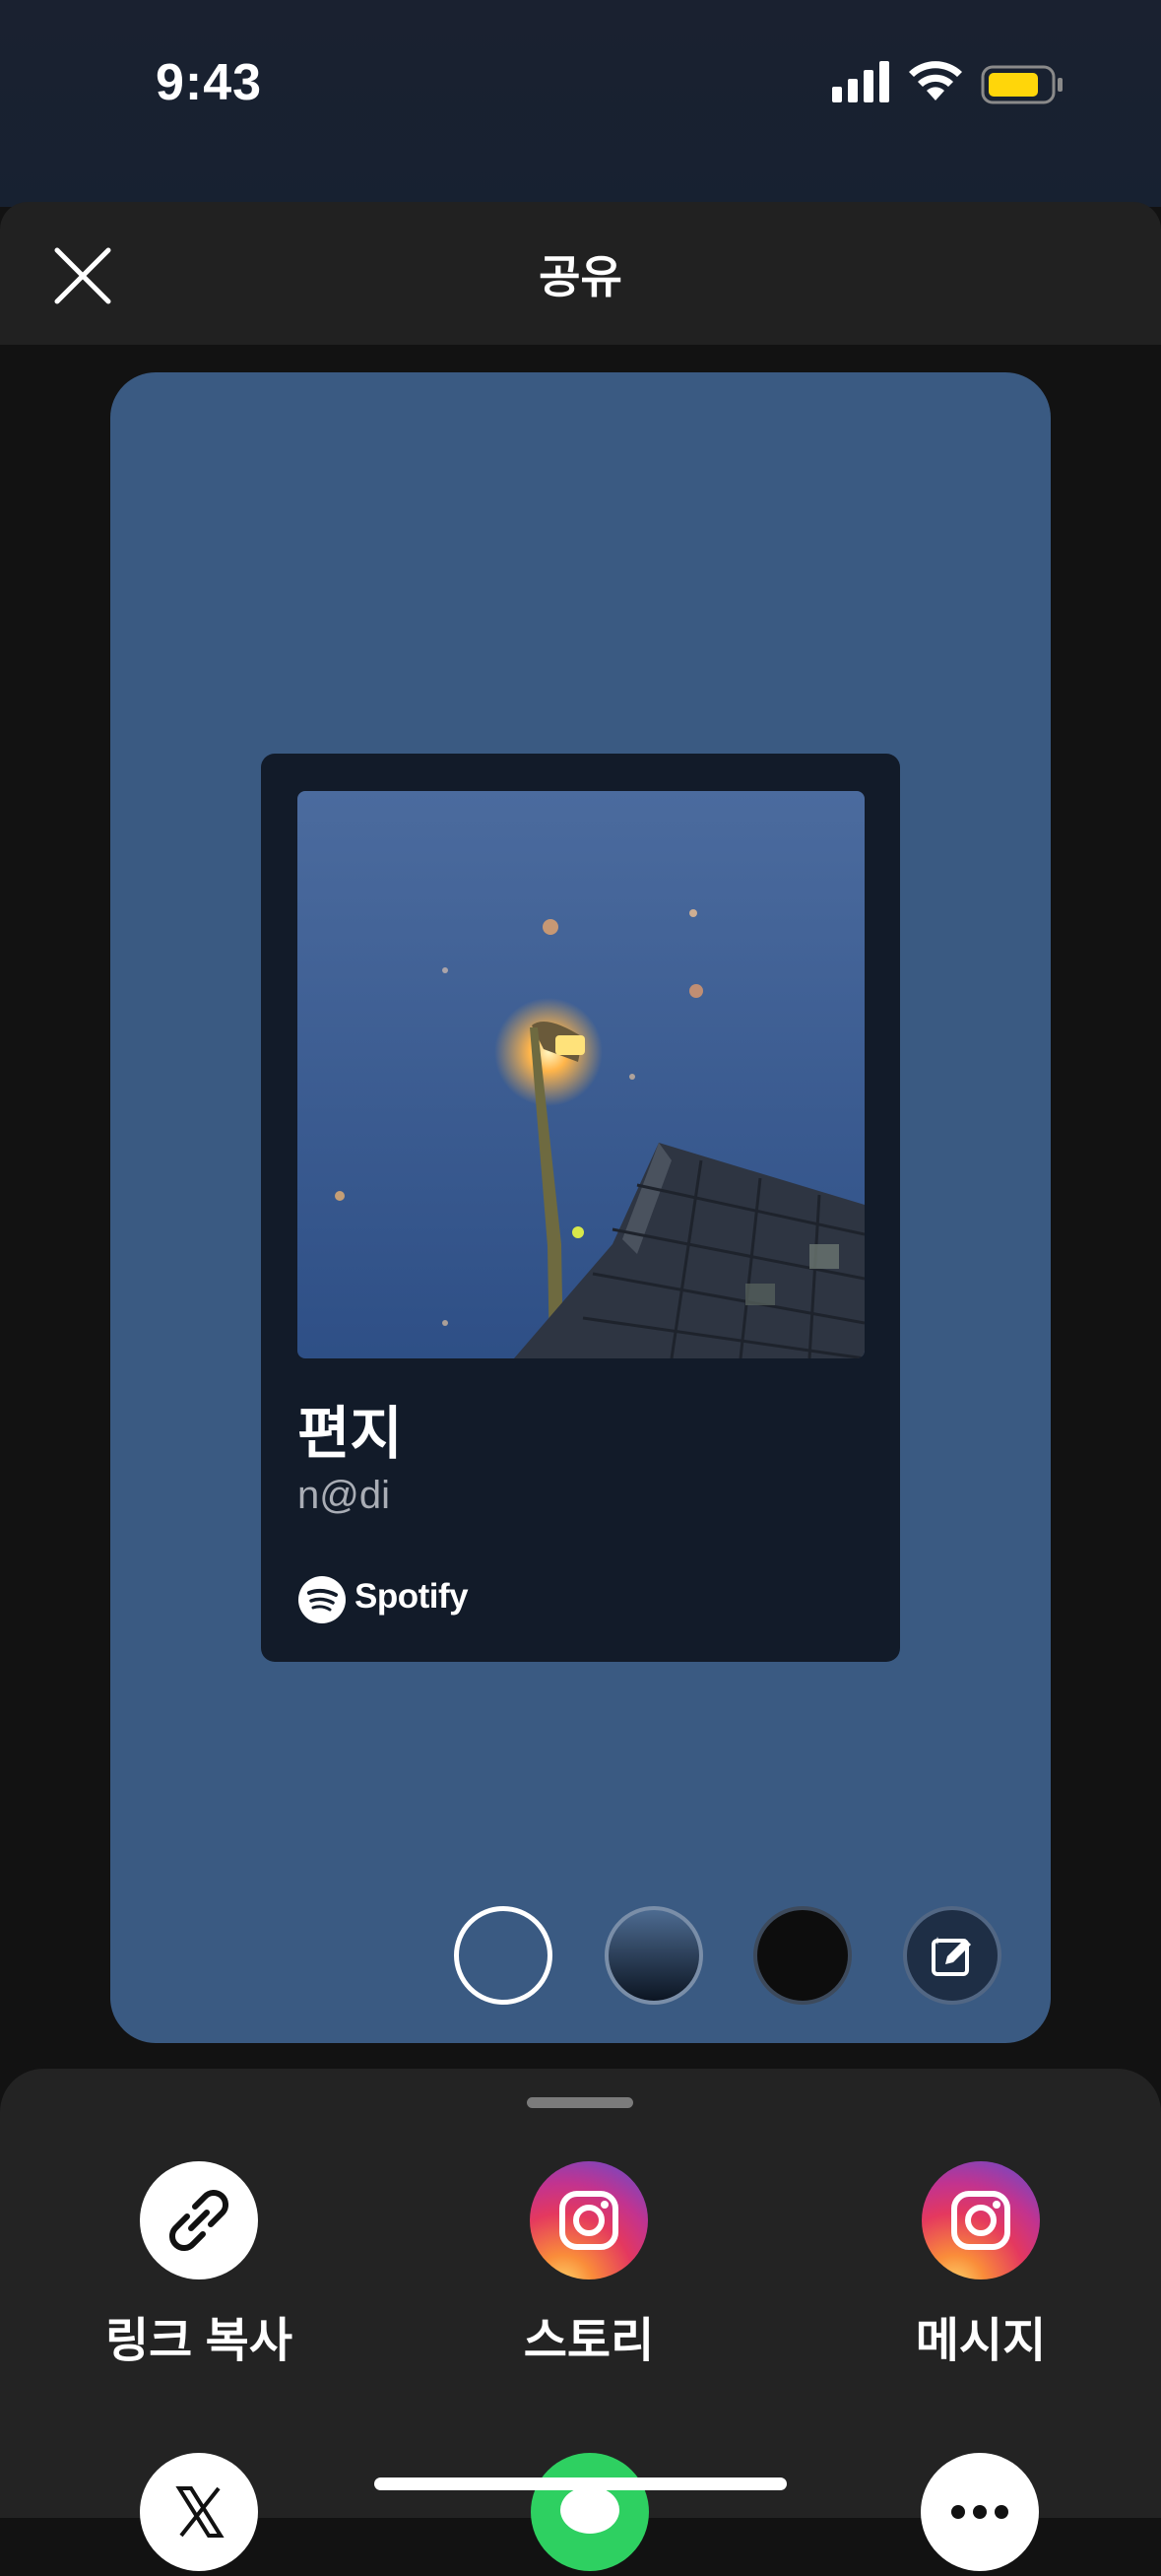  I want to click on edit-background-button, so click(952, 1956).